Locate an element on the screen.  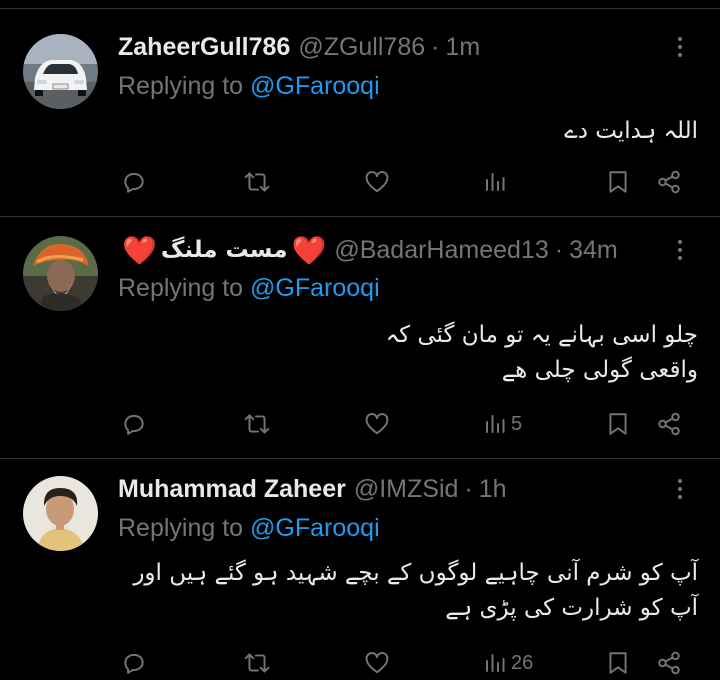
views-button is located at coordinates (497, 182).